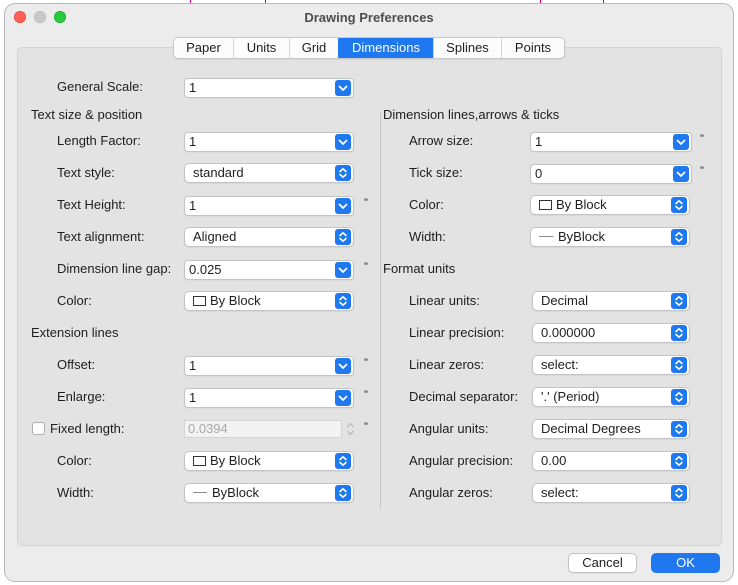 The width and height of the screenshot is (738, 585). What do you see at coordinates (269, 366) in the screenshot?
I see `offset-combo: 1` at bounding box center [269, 366].